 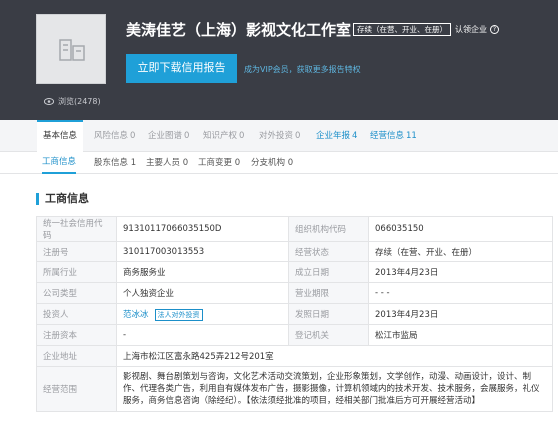 I want to click on issue-date-value: 2013年4月23日, so click(x=460, y=314).